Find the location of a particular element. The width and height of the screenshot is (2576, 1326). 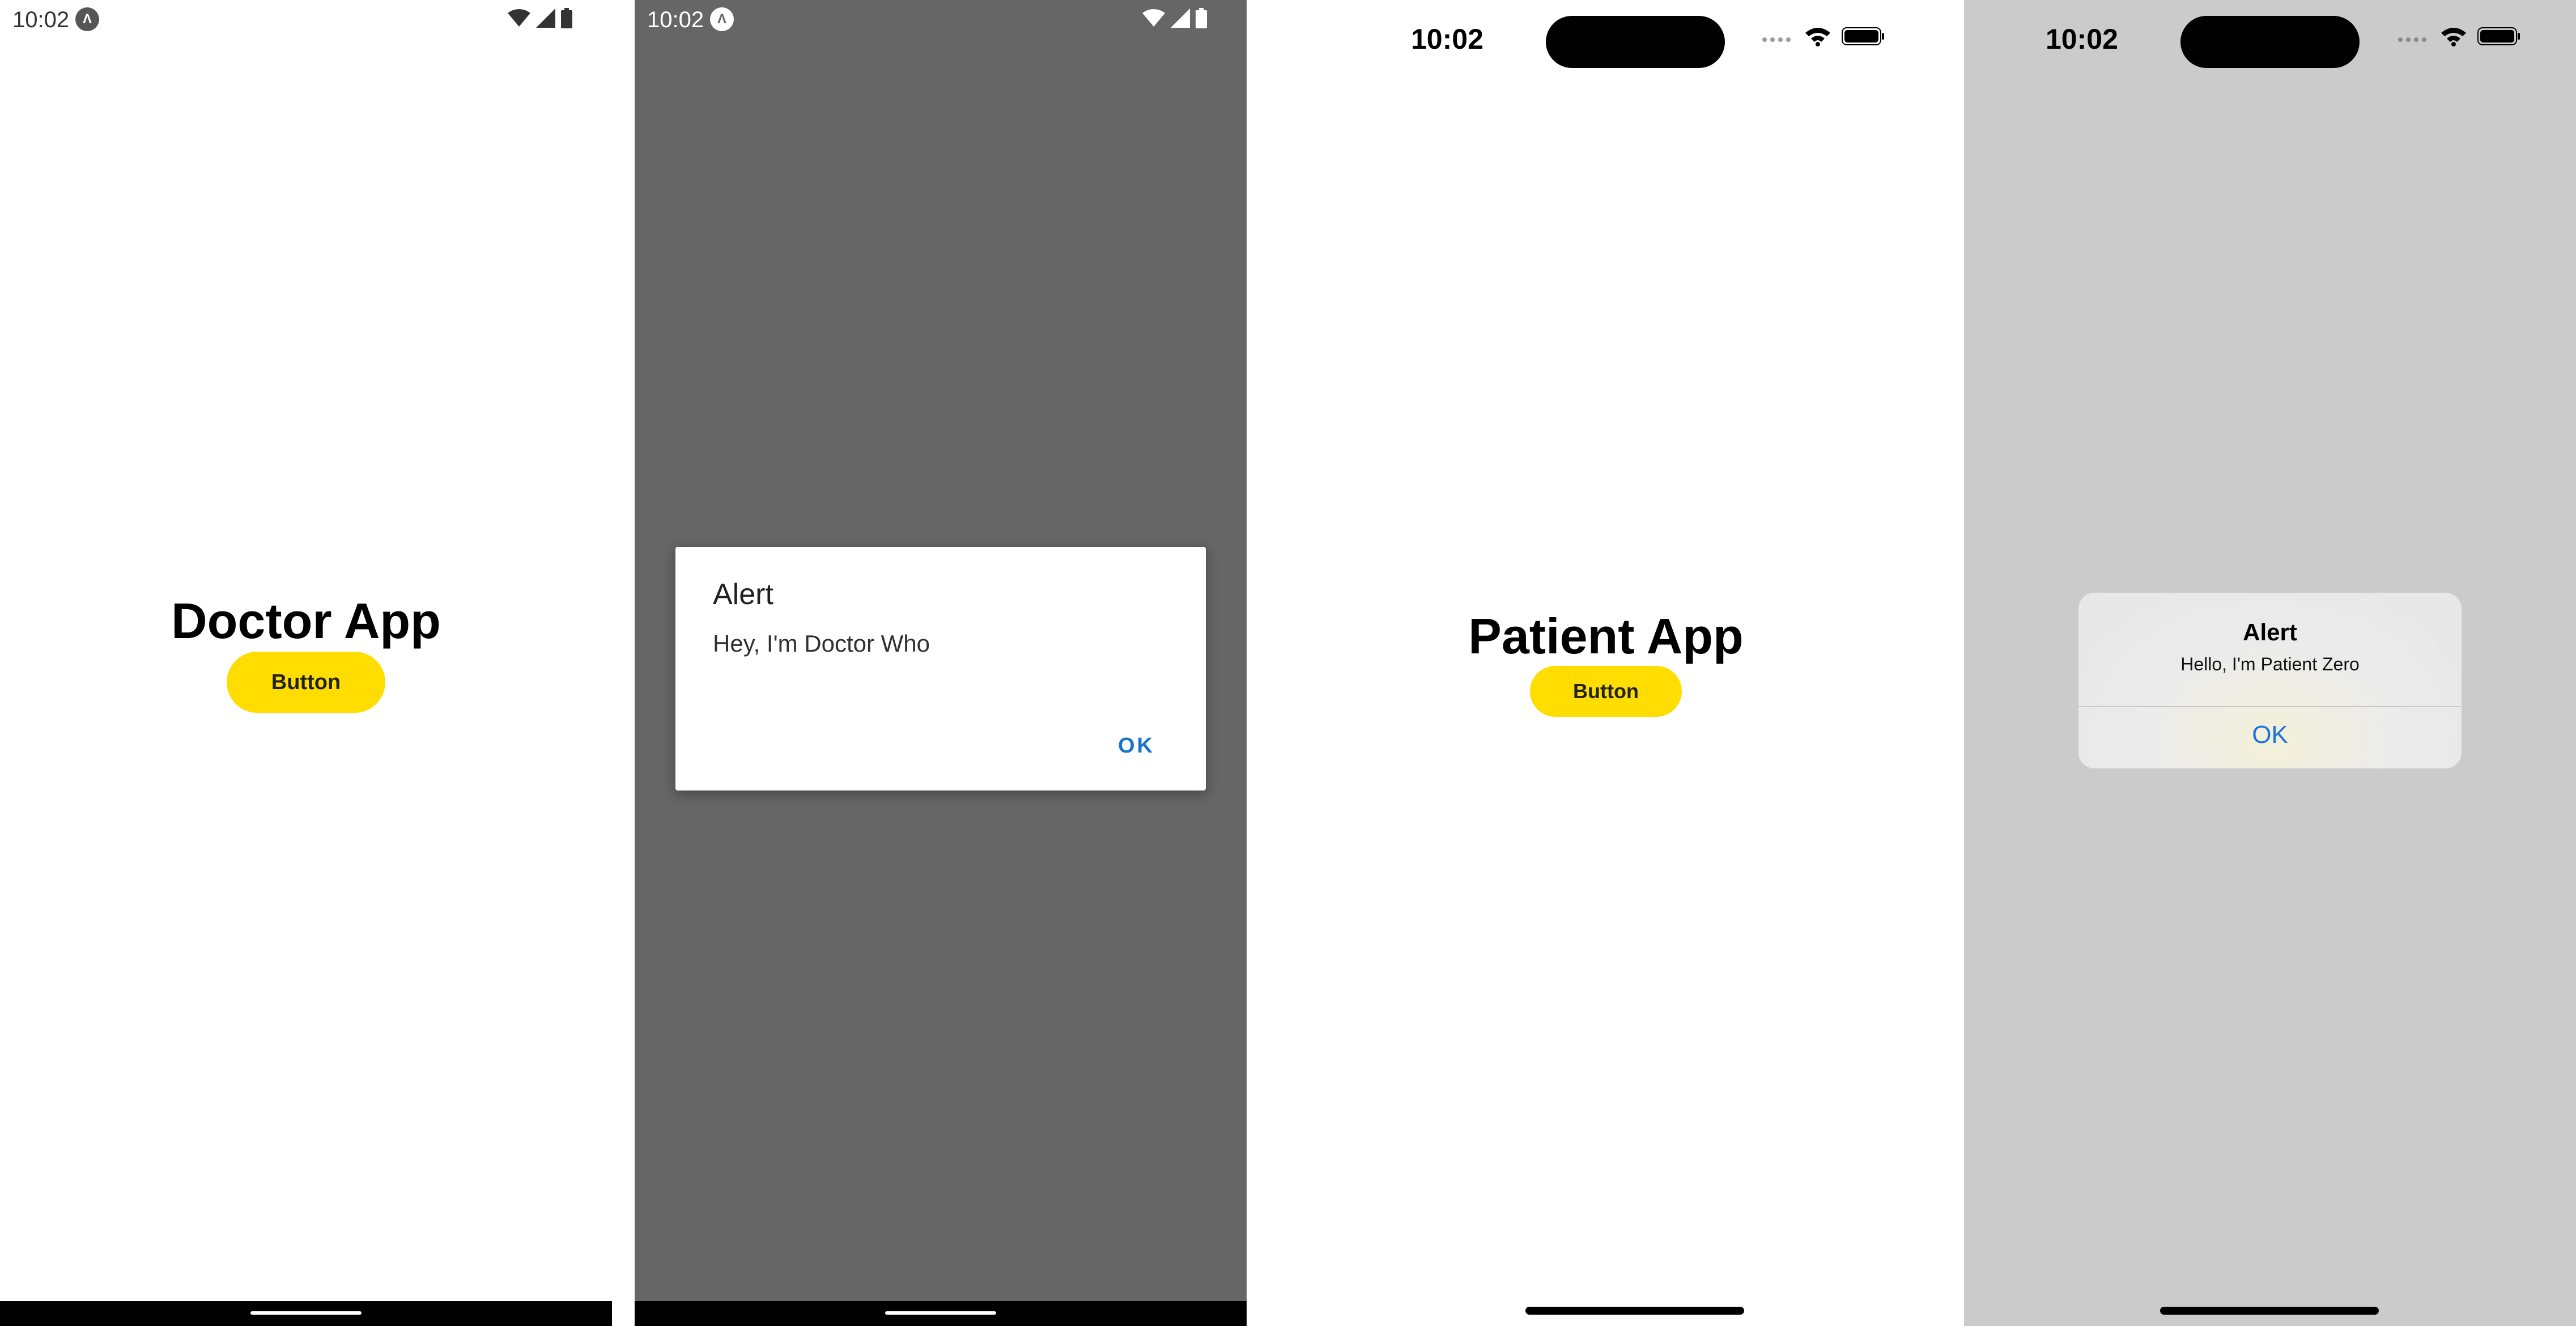

alert-message: Hello, I'm Patient Zero is located at coordinates (2270, 664).